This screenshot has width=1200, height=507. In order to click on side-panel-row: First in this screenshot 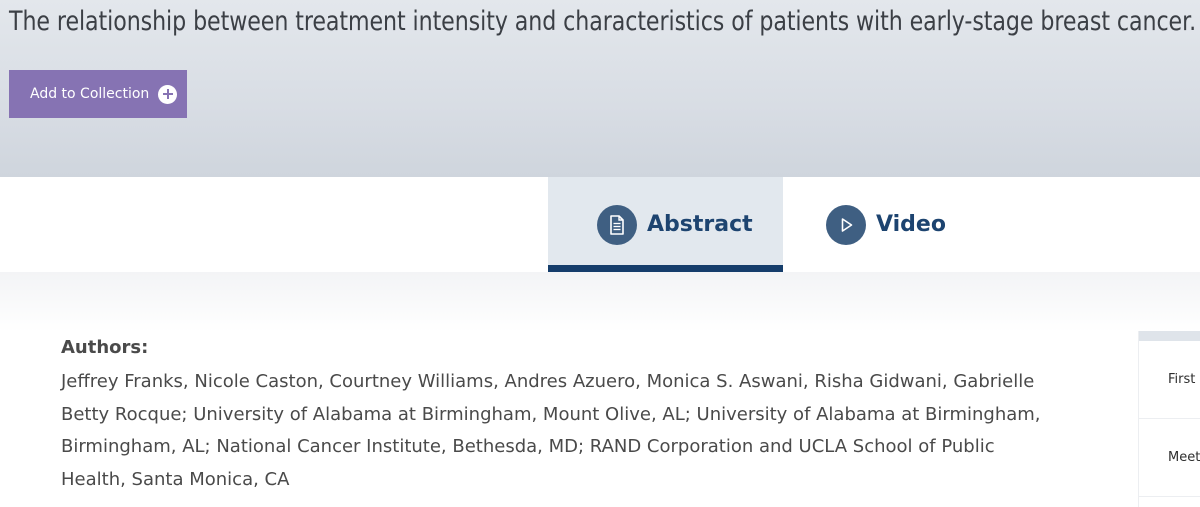, I will do `click(1169, 380)`.